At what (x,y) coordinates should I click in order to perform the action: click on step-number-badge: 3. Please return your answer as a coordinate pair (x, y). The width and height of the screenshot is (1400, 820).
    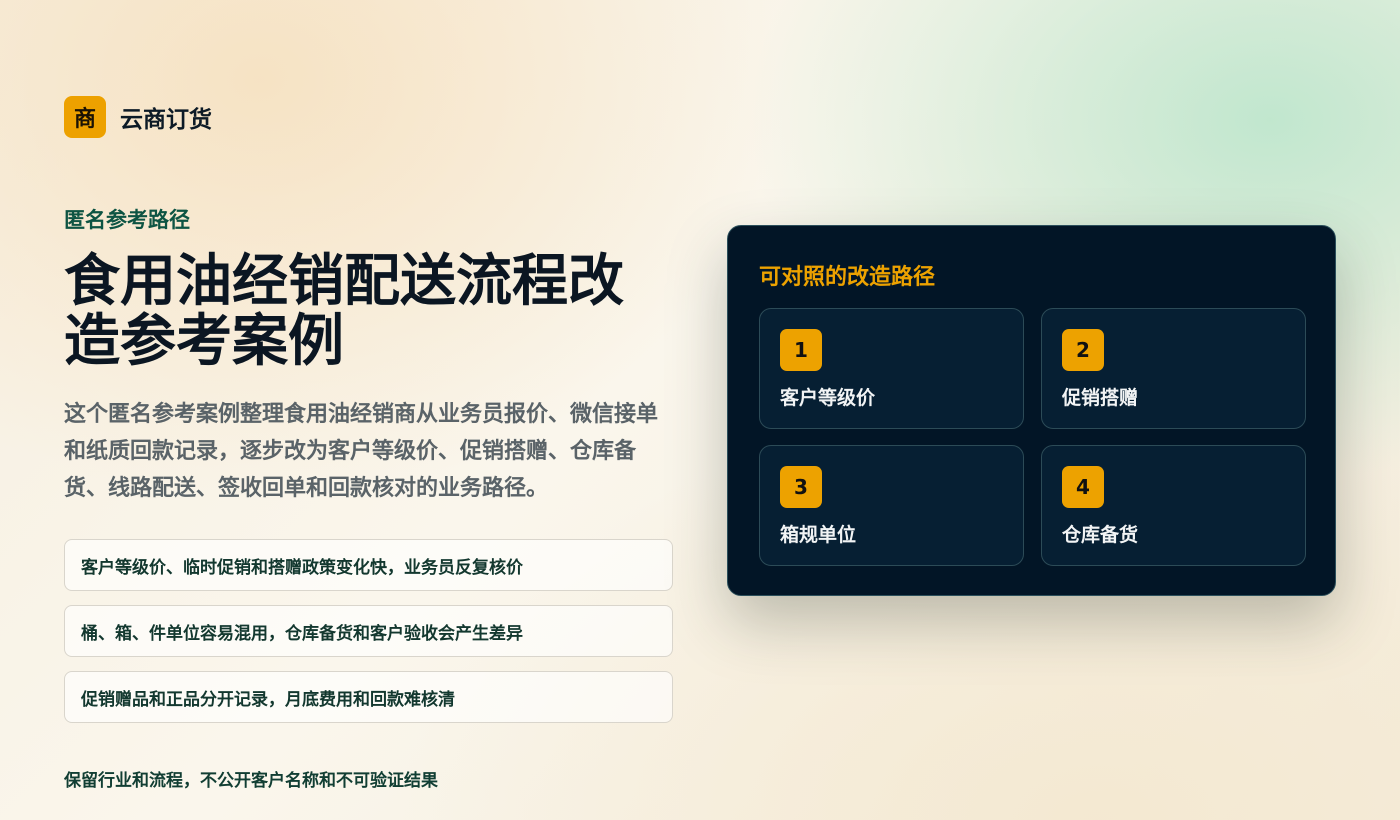
    Looking at the image, I should click on (801, 487).